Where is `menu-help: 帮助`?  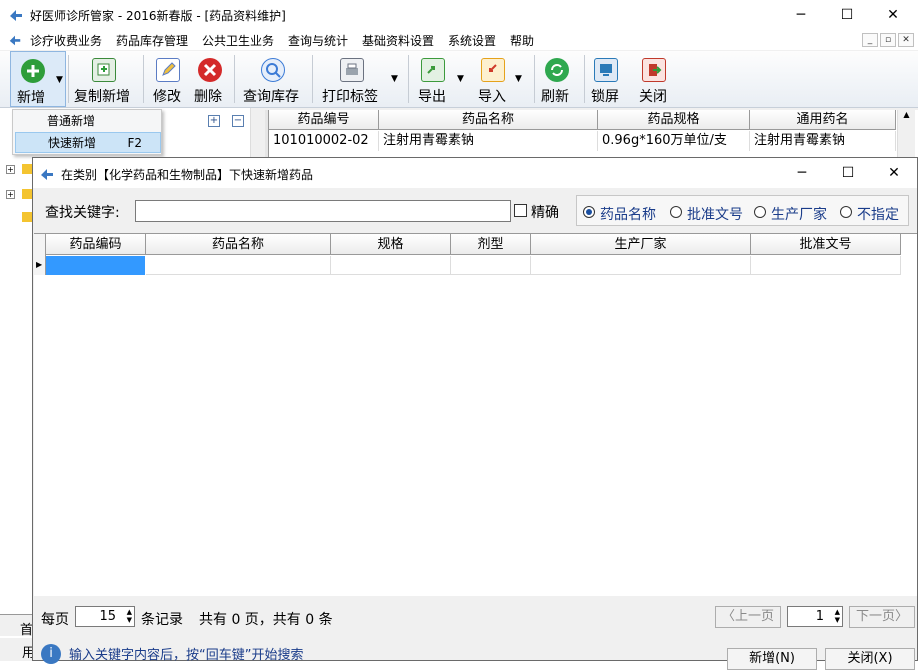
menu-help: 帮助 is located at coordinates (522, 40).